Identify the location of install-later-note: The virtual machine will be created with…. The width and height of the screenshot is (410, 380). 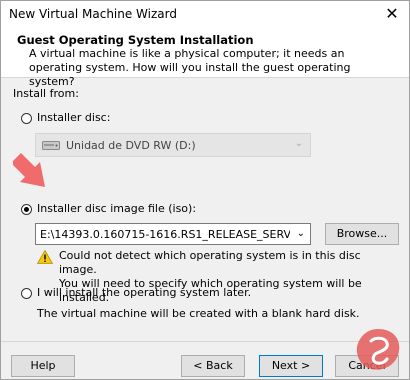
(198, 313).